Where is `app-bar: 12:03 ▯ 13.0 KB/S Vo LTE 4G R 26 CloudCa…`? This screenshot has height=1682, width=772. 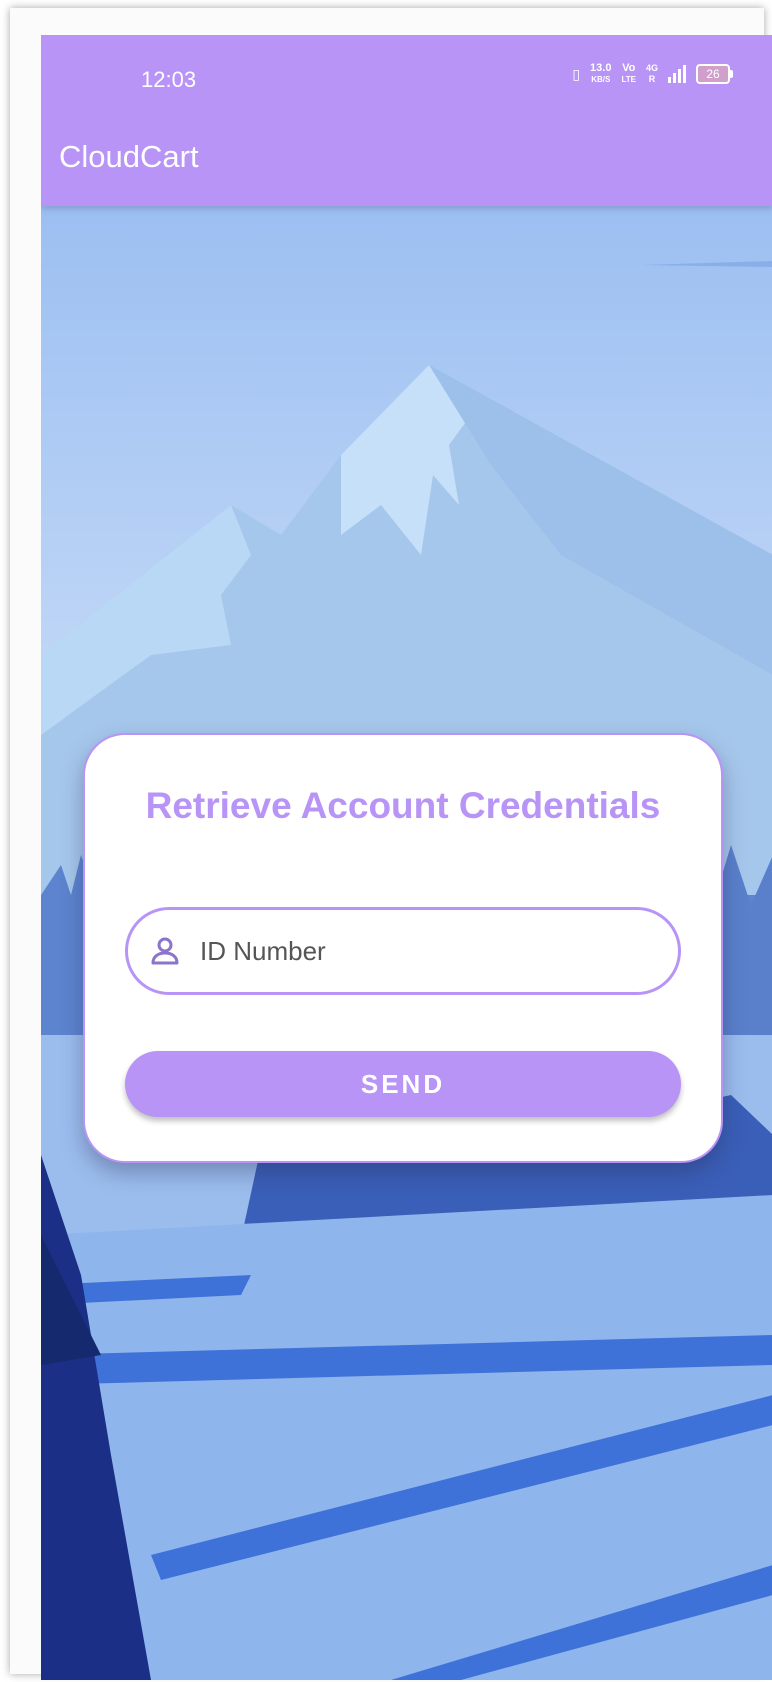
app-bar: 12:03 ▯ 13.0 KB/S Vo LTE 4G R 26 CloudCa… is located at coordinates (406, 120).